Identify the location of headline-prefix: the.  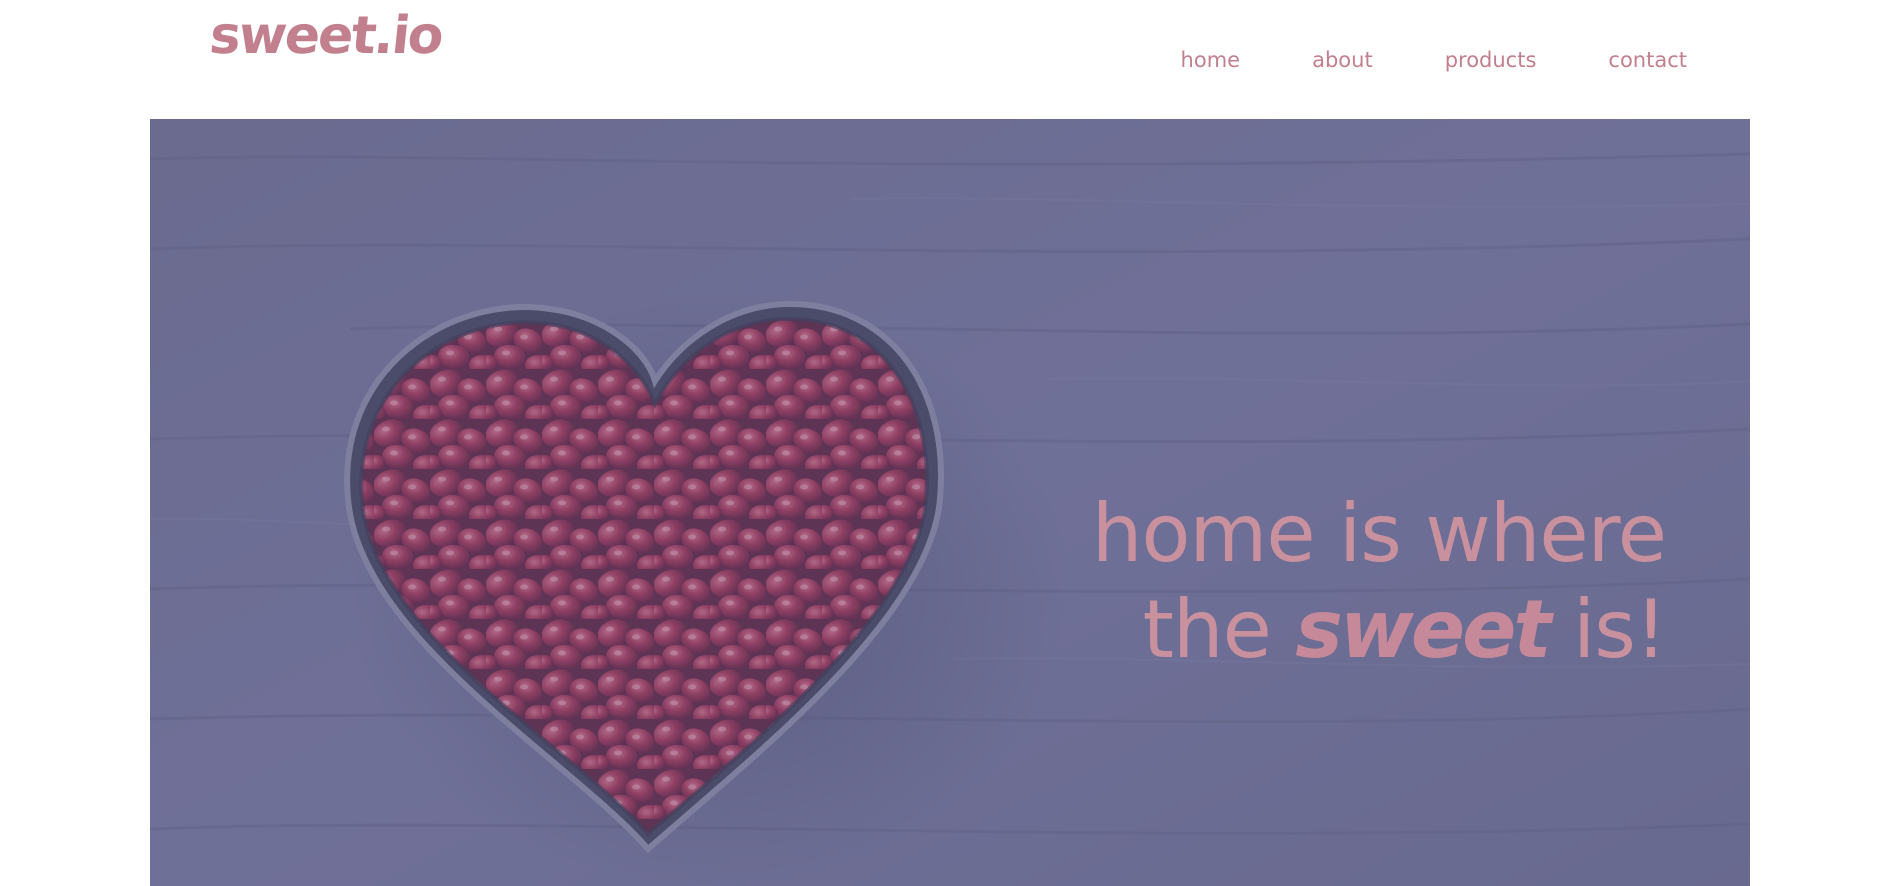
(1207, 629).